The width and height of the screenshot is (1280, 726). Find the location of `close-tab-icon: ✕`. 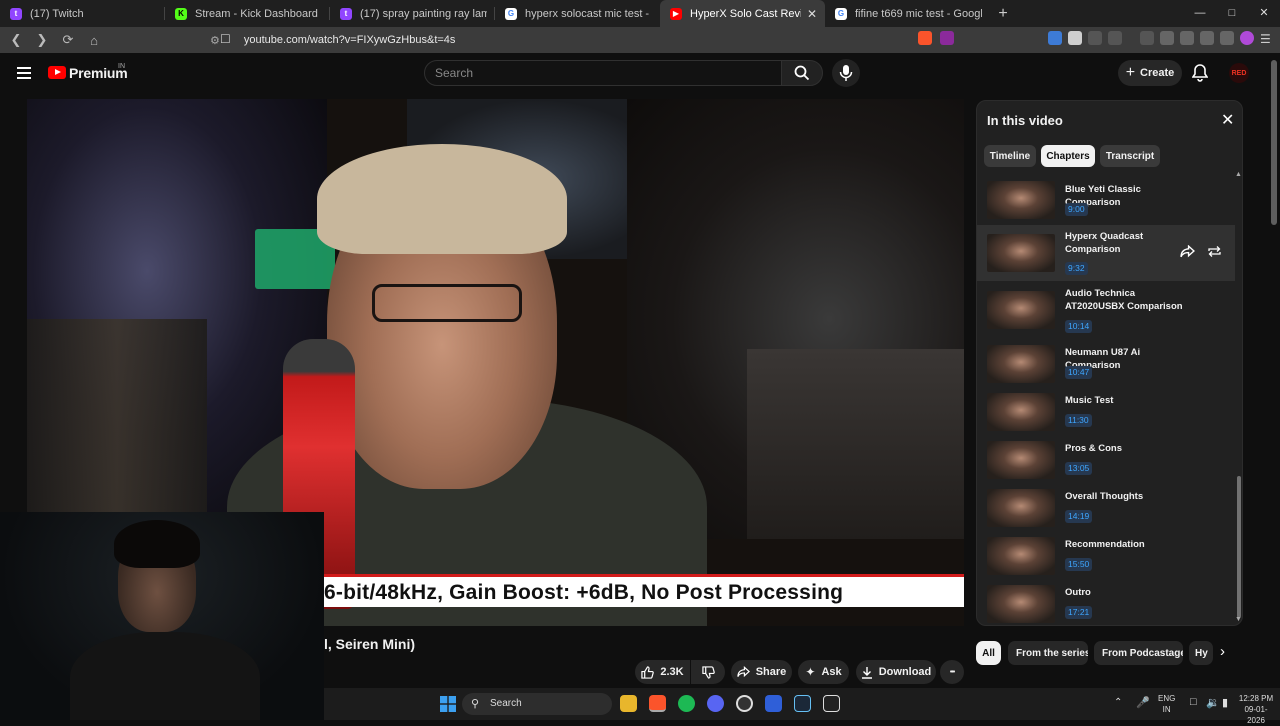

close-tab-icon: ✕ is located at coordinates (812, 14).